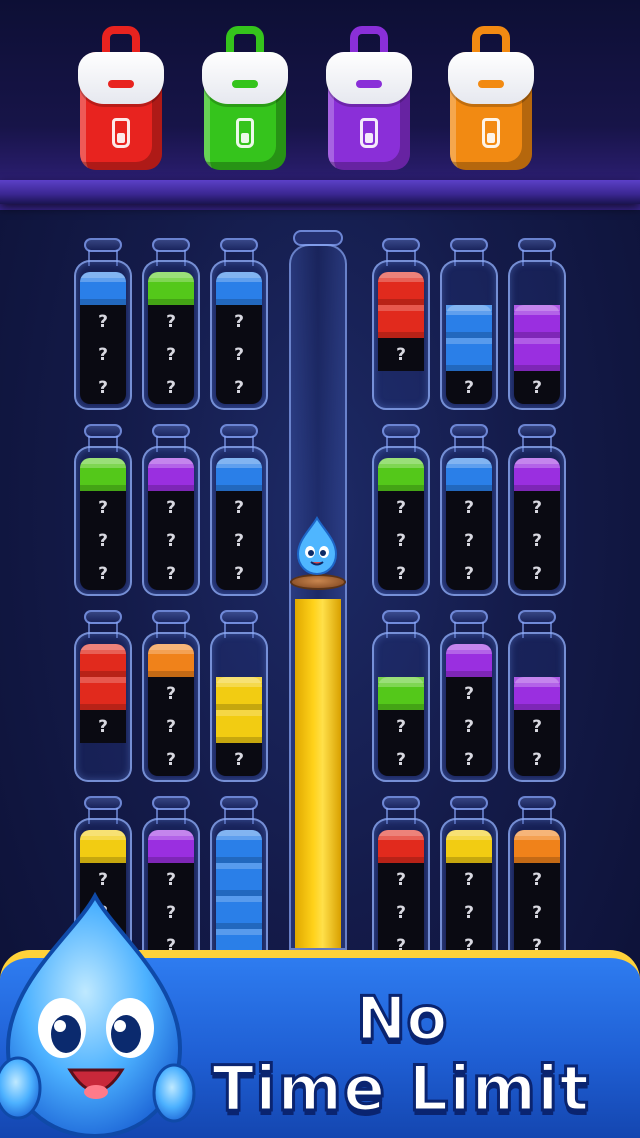 The image size is (640, 1138). I want to click on bottle-glass: ?, so click(401, 335).